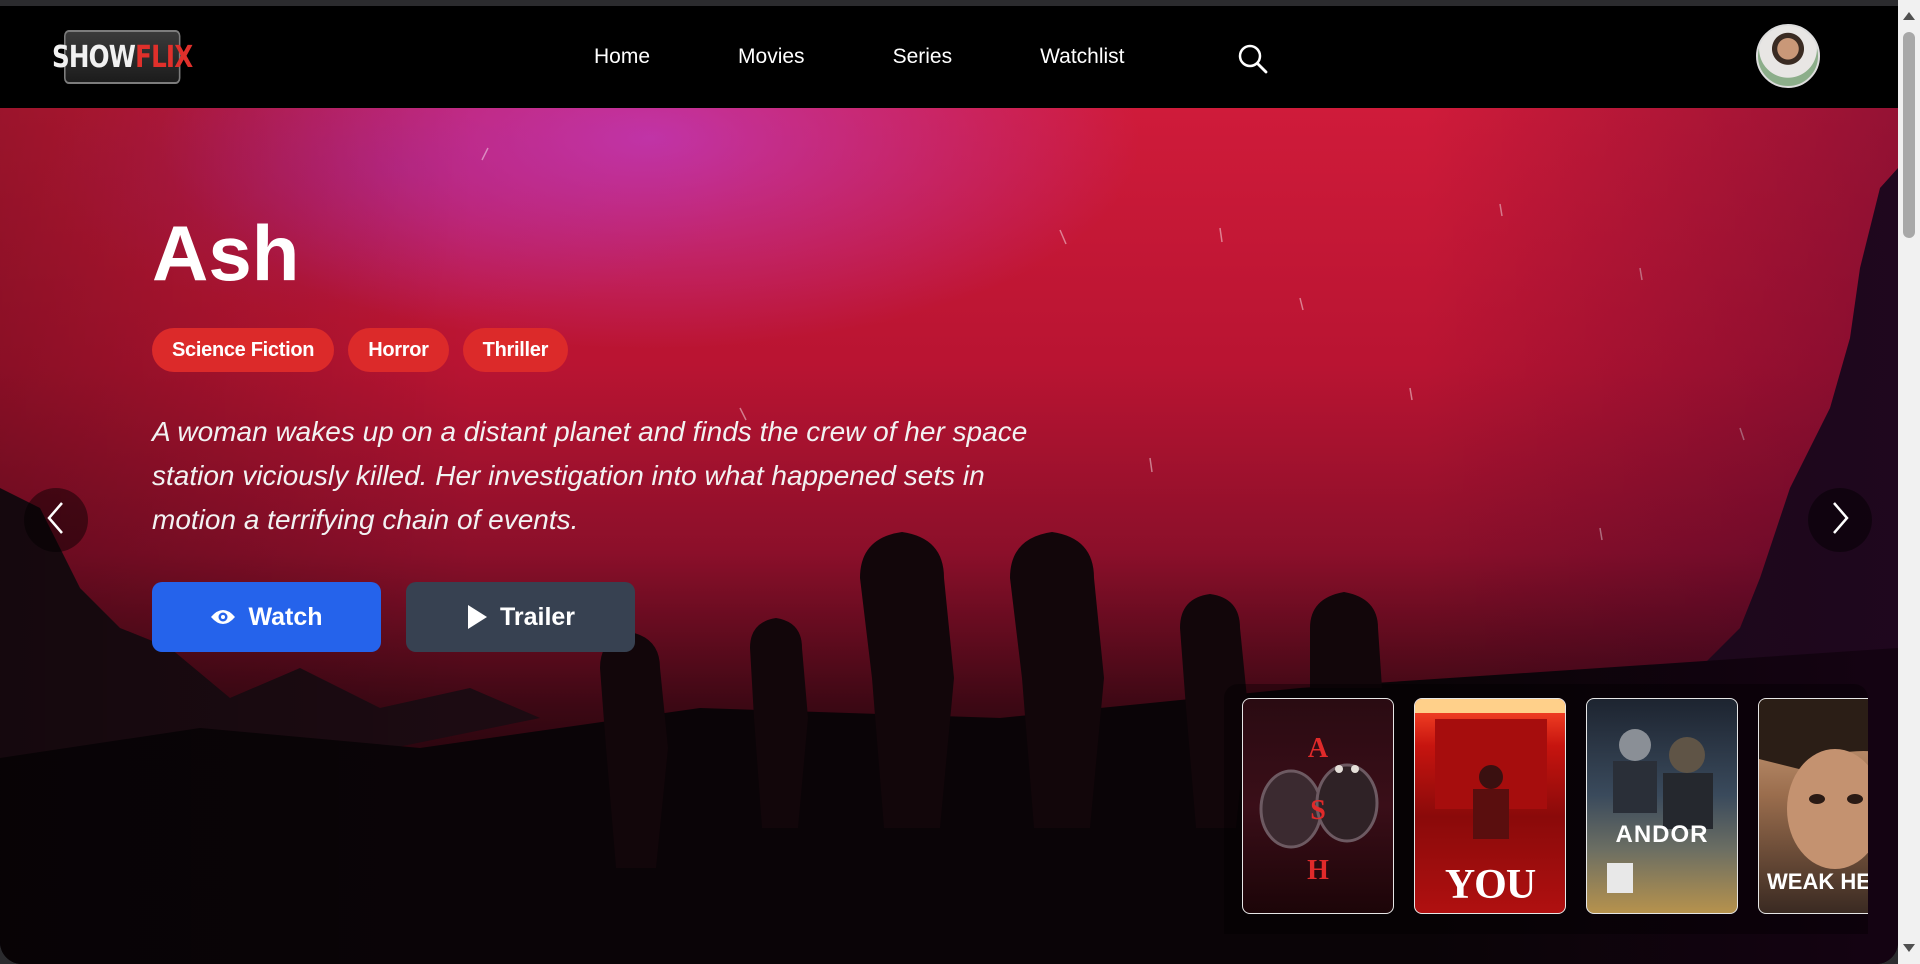 Image resolution: width=1920 pixels, height=964 pixels. Describe the element at coordinates (1318, 748) in the screenshot. I see `ash-poster-letter: A` at that location.